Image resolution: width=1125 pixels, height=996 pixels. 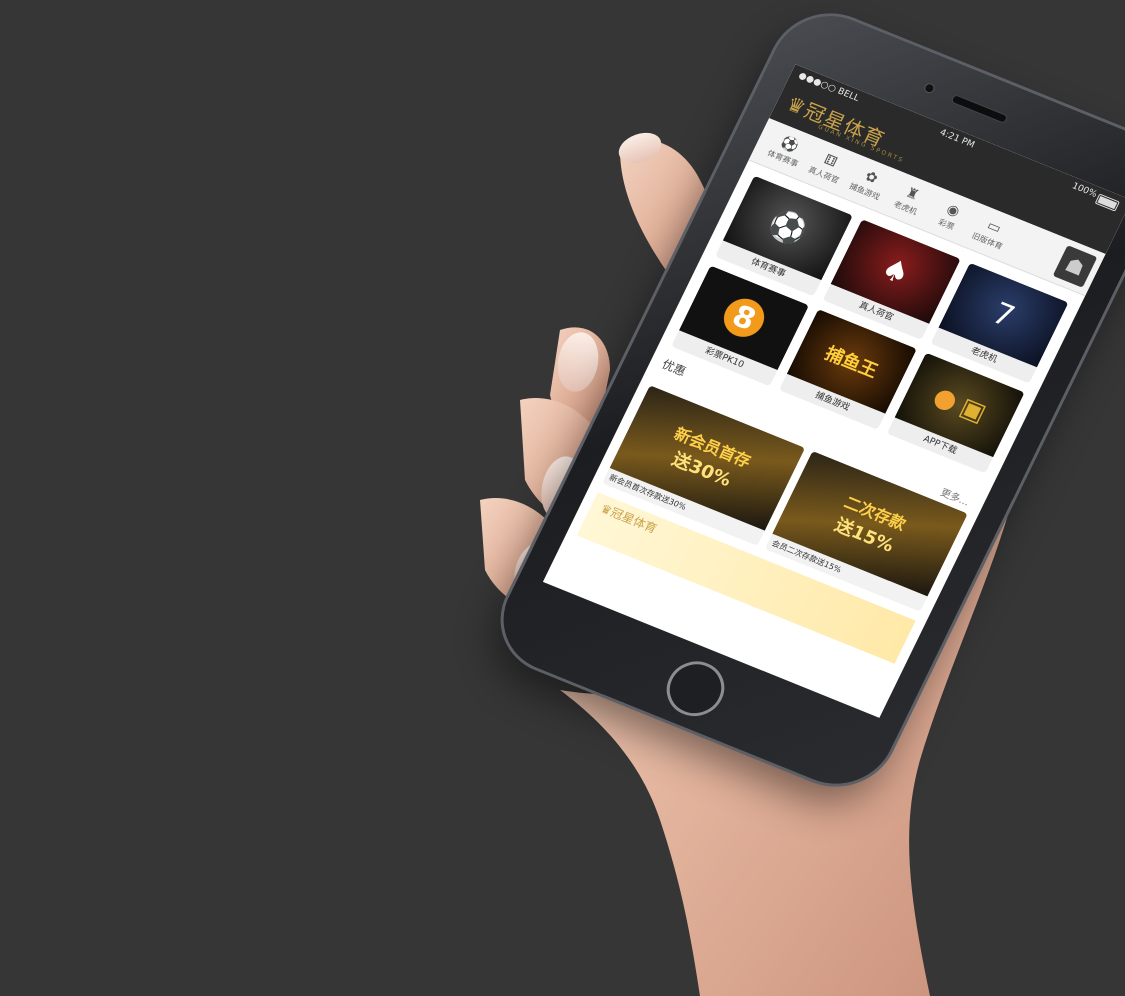 I want to click on profile-button: ☗, so click(x=1075, y=266).